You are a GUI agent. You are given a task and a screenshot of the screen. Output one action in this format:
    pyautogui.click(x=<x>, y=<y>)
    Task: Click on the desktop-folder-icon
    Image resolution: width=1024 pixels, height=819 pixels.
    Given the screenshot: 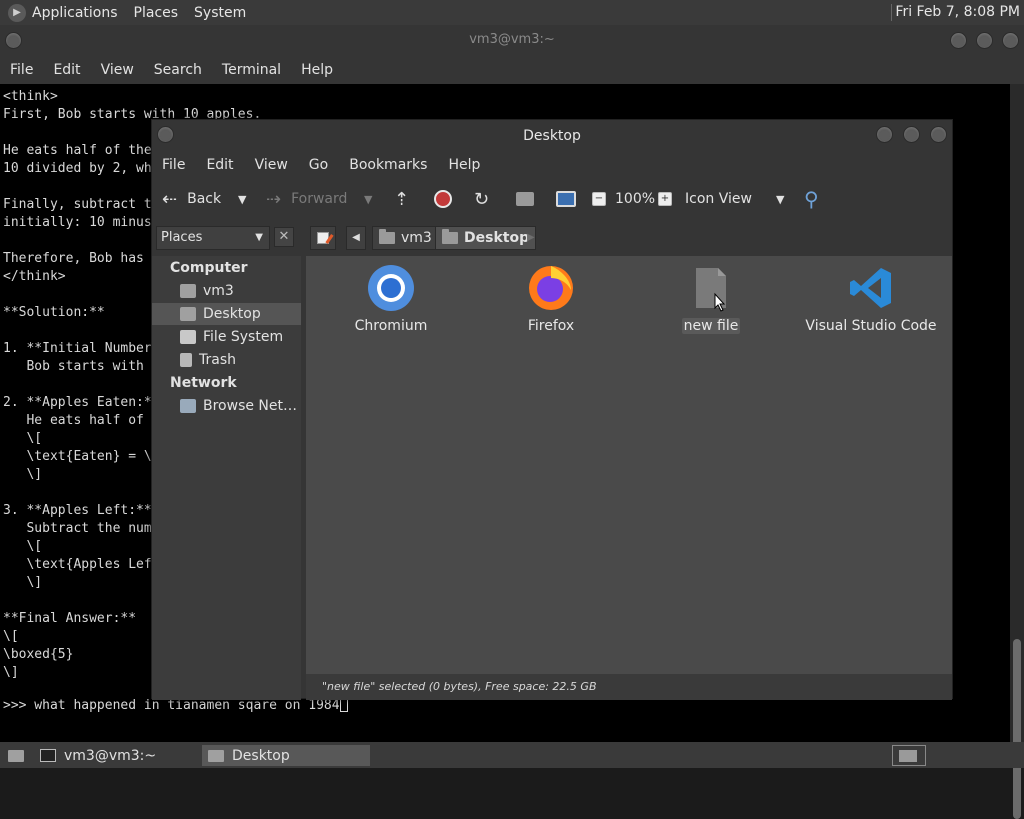 What is the action you would take?
    pyautogui.click(x=188, y=314)
    